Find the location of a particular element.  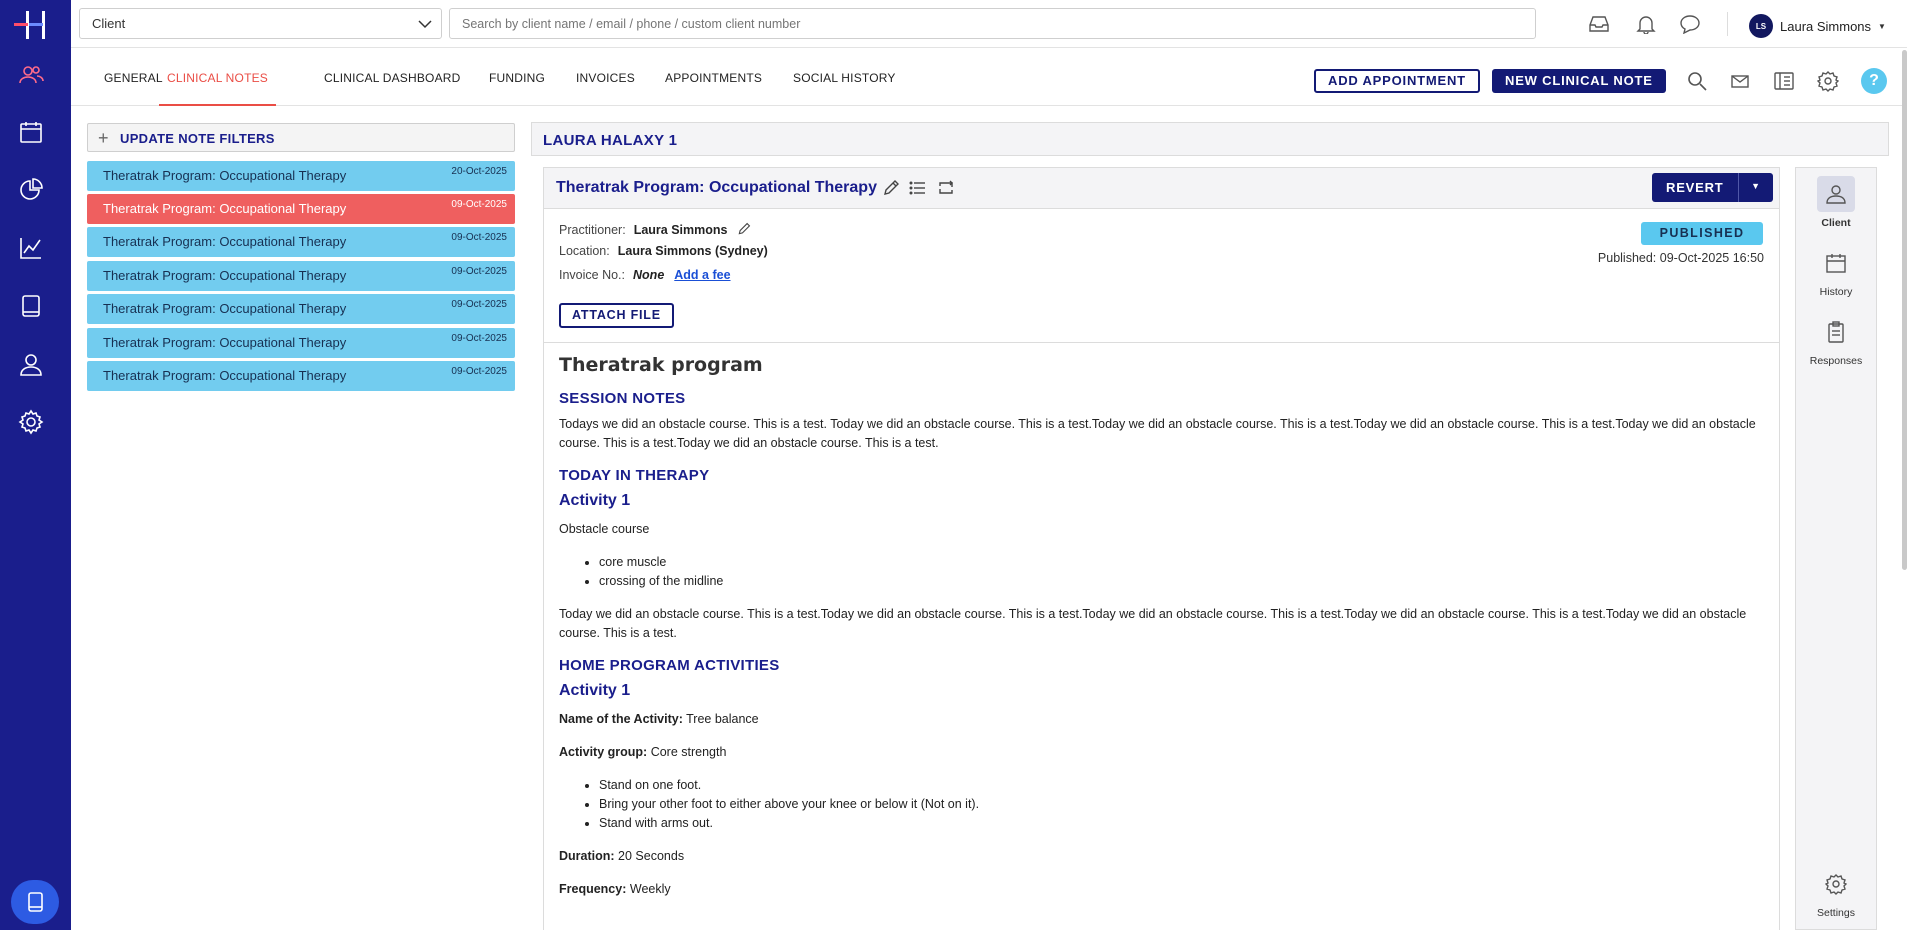

tab-funding: FUNDING is located at coordinates (517, 77).